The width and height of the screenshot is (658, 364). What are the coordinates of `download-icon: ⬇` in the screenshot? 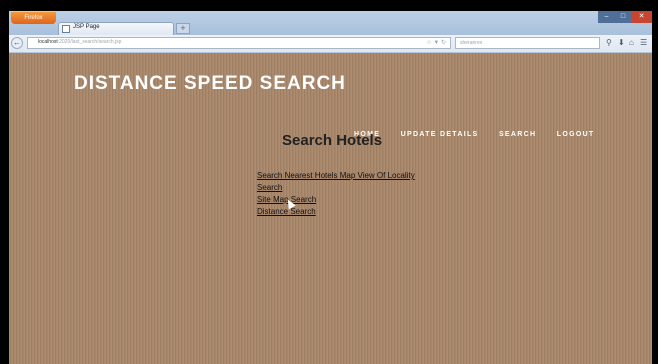 It's located at (621, 43).